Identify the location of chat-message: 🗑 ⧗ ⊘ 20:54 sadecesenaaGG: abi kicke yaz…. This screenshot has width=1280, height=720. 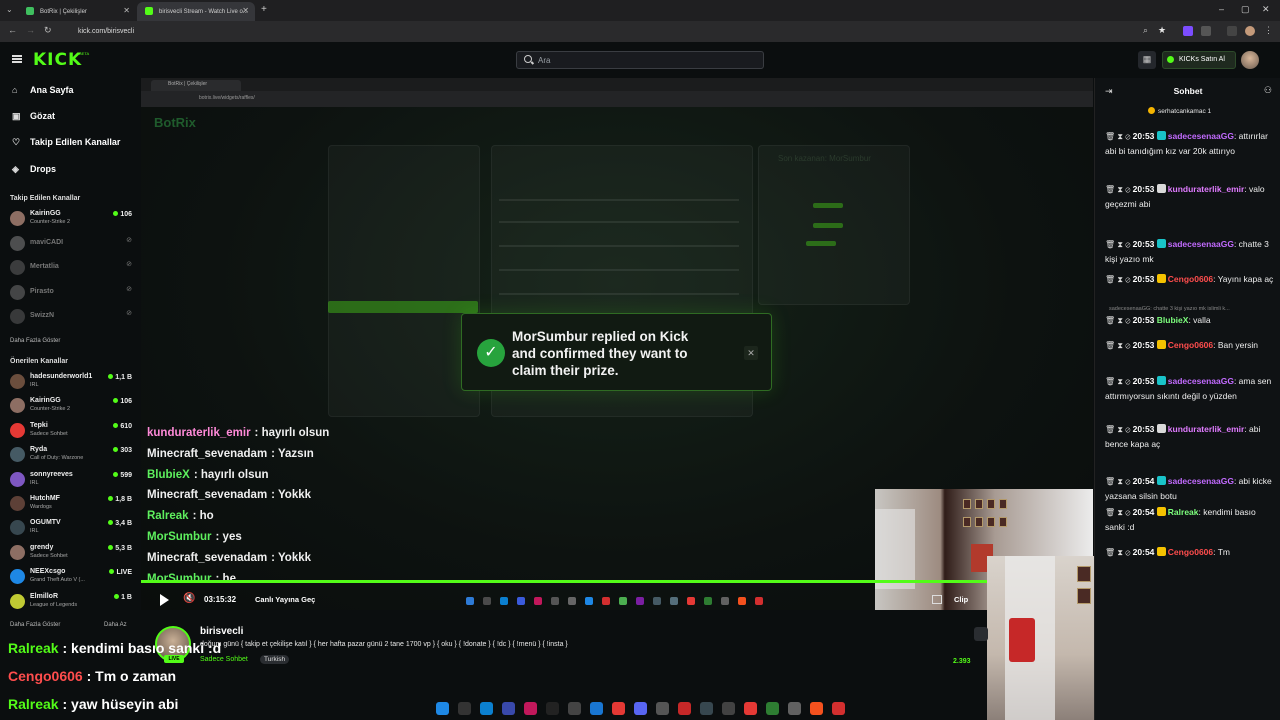
(1190, 489).